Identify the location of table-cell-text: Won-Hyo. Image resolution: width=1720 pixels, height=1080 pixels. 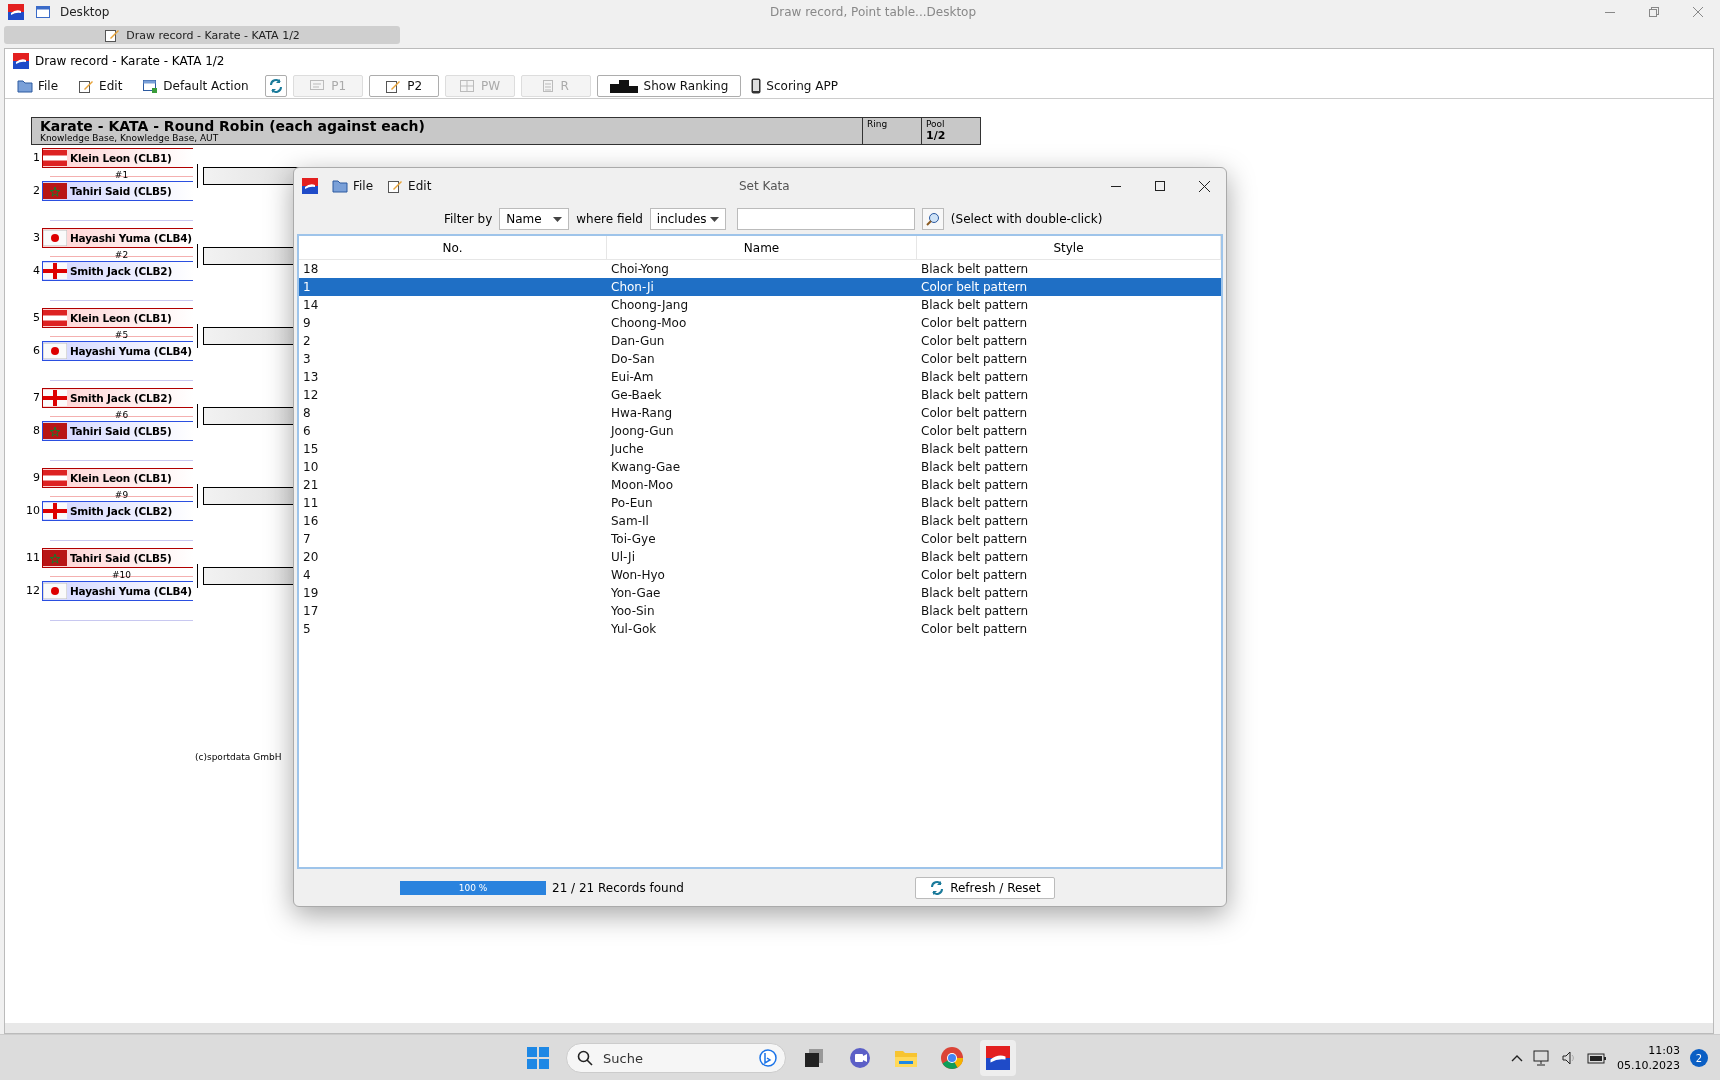
(638, 575).